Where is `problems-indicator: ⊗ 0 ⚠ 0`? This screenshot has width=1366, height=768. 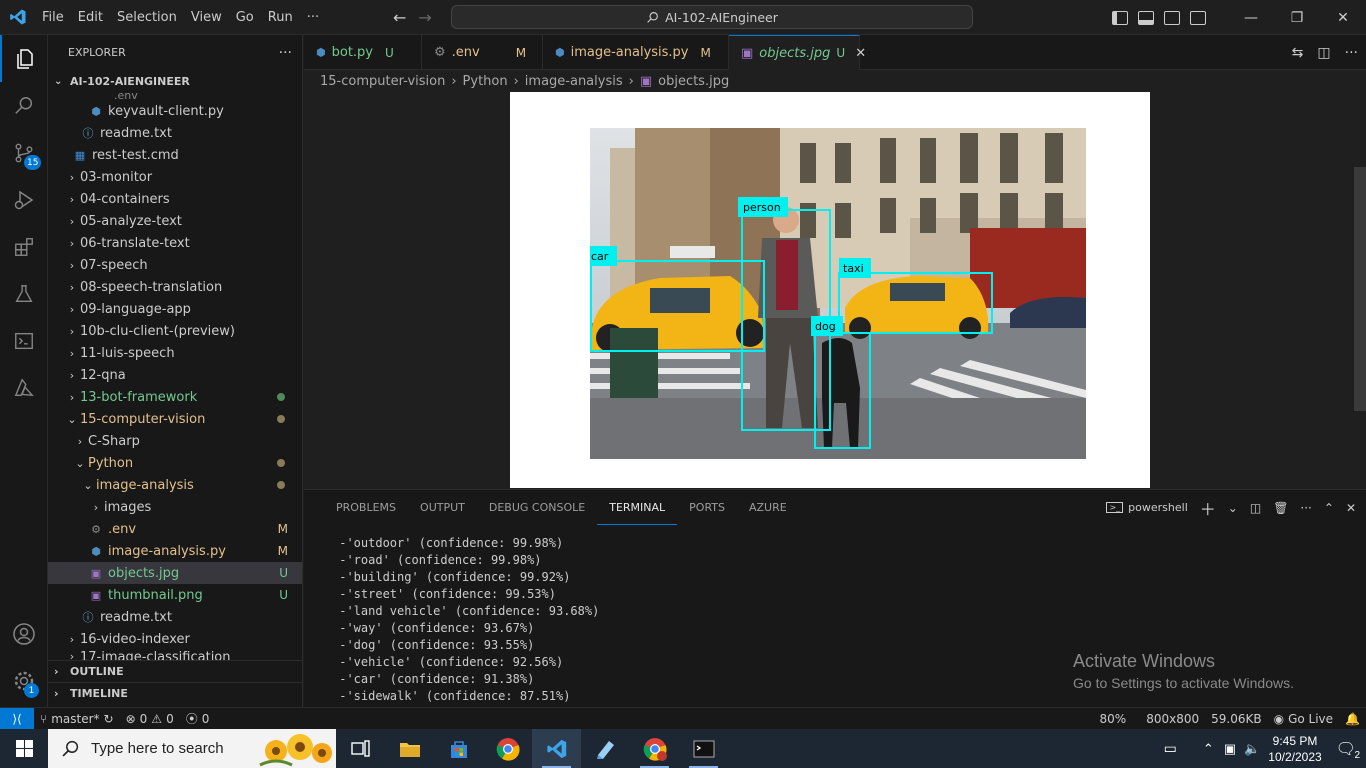
problems-indicator: ⊗ 0 ⚠ 0 is located at coordinates (150, 719).